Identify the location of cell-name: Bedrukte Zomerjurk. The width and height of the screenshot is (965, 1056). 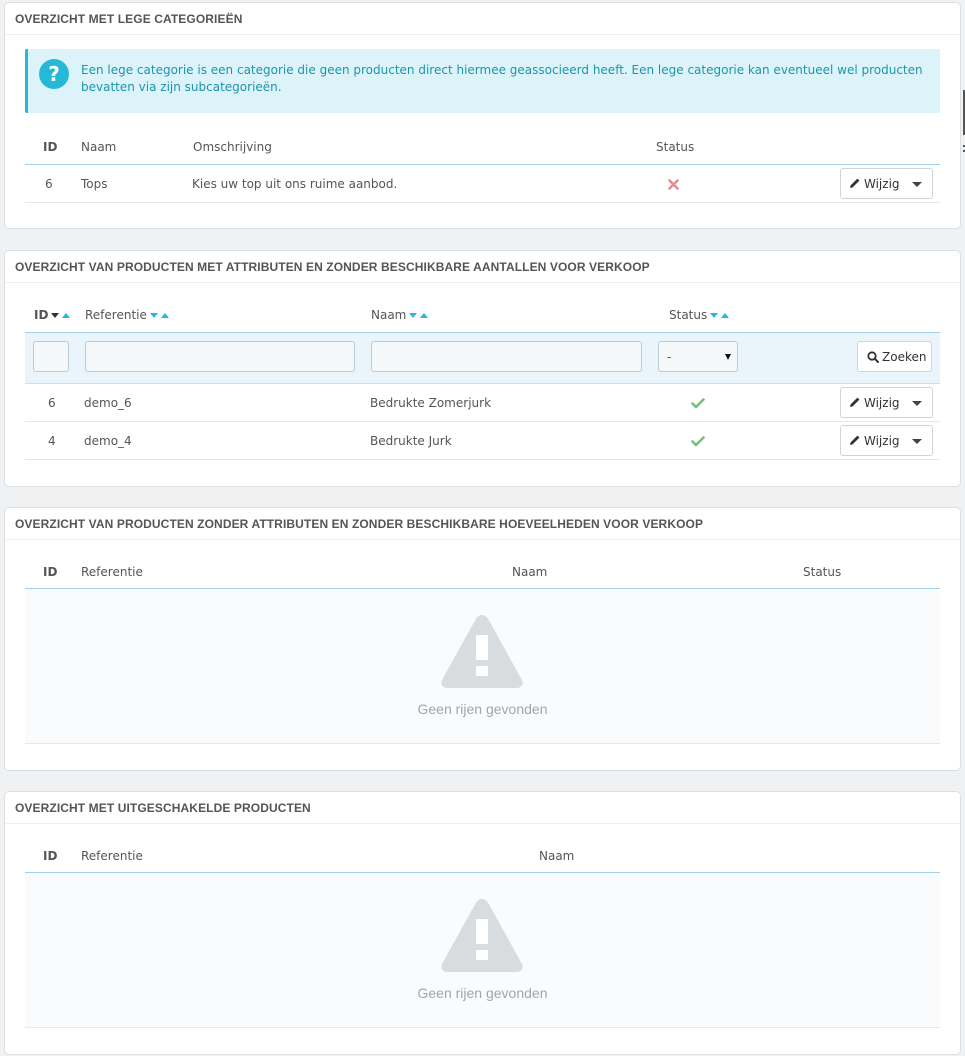
(431, 403).